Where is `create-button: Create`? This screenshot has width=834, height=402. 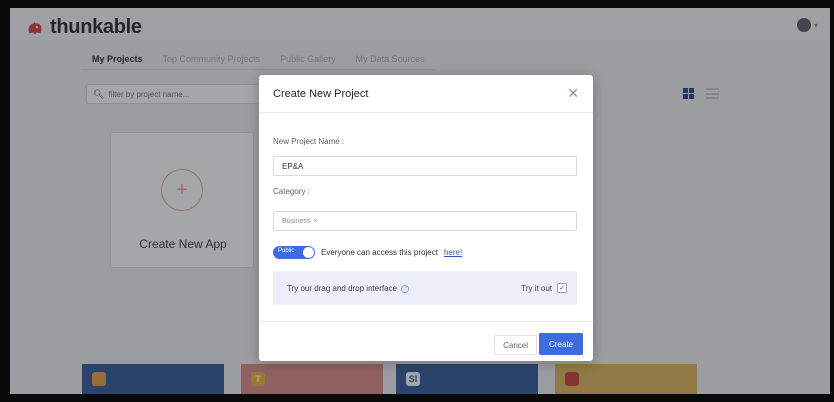 create-button: Create is located at coordinates (560, 344).